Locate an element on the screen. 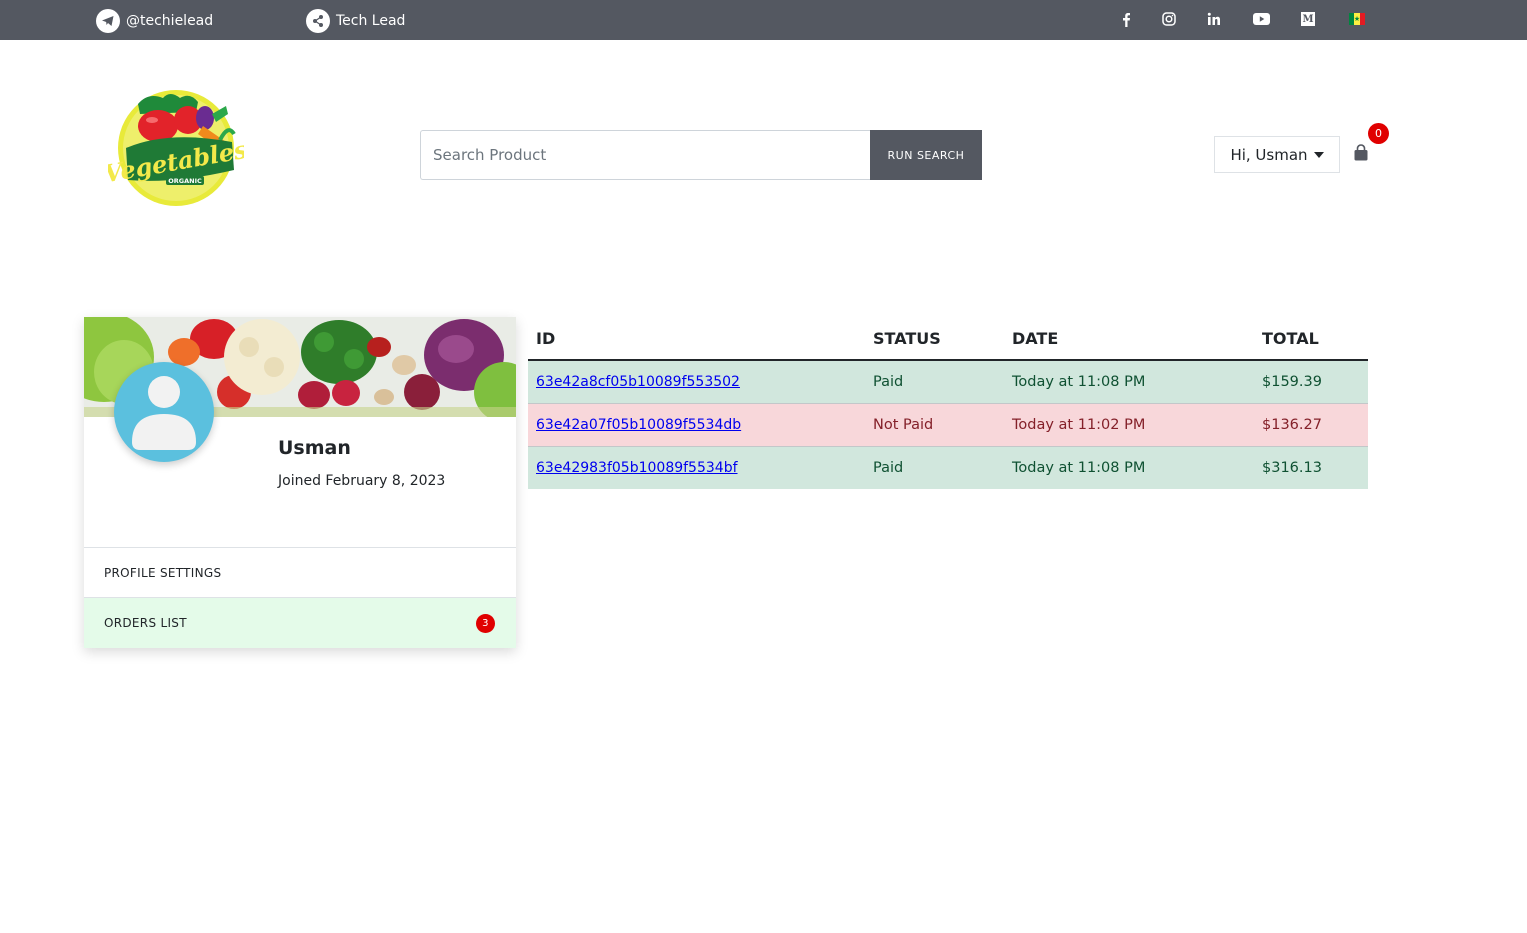 The image size is (1527, 933). orders-list-link: ORDERS LIST 3 is located at coordinates (300, 622).